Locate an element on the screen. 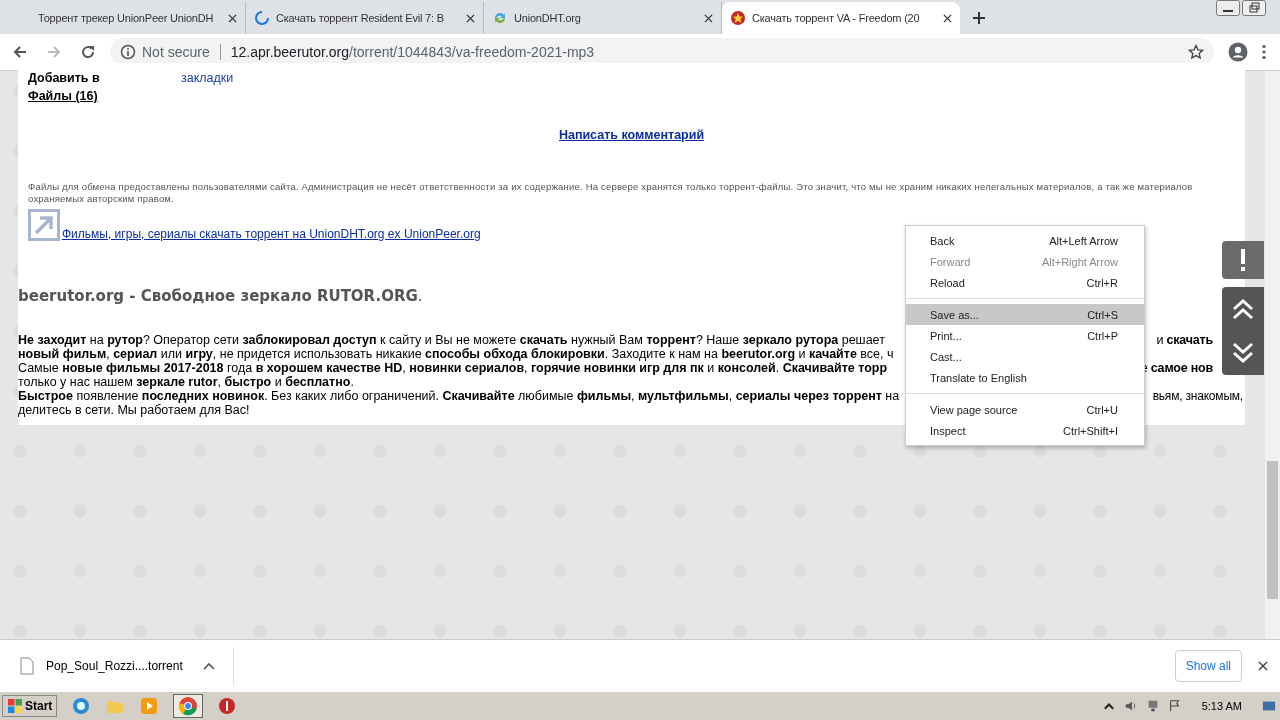 The width and height of the screenshot is (1280, 720). star-emblem-icon is located at coordinates (738, 18).